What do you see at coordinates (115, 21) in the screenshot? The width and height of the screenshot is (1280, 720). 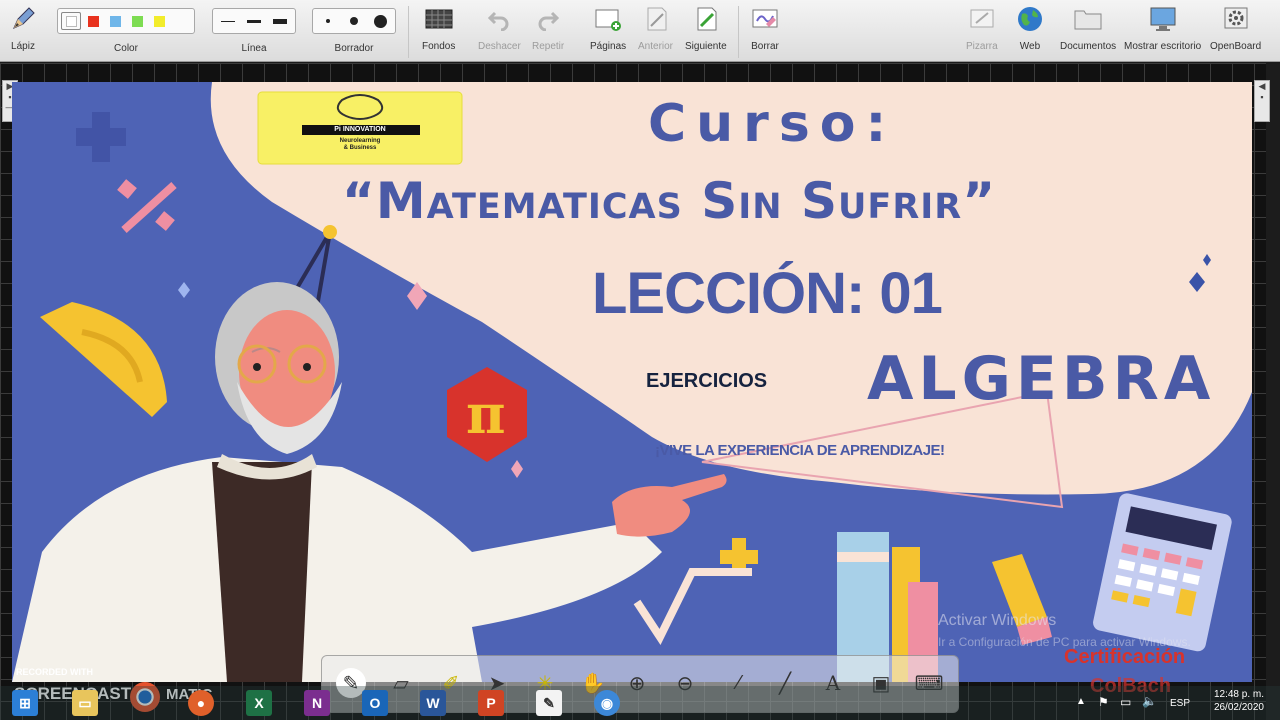 I see `color-swatch-blue` at bounding box center [115, 21].